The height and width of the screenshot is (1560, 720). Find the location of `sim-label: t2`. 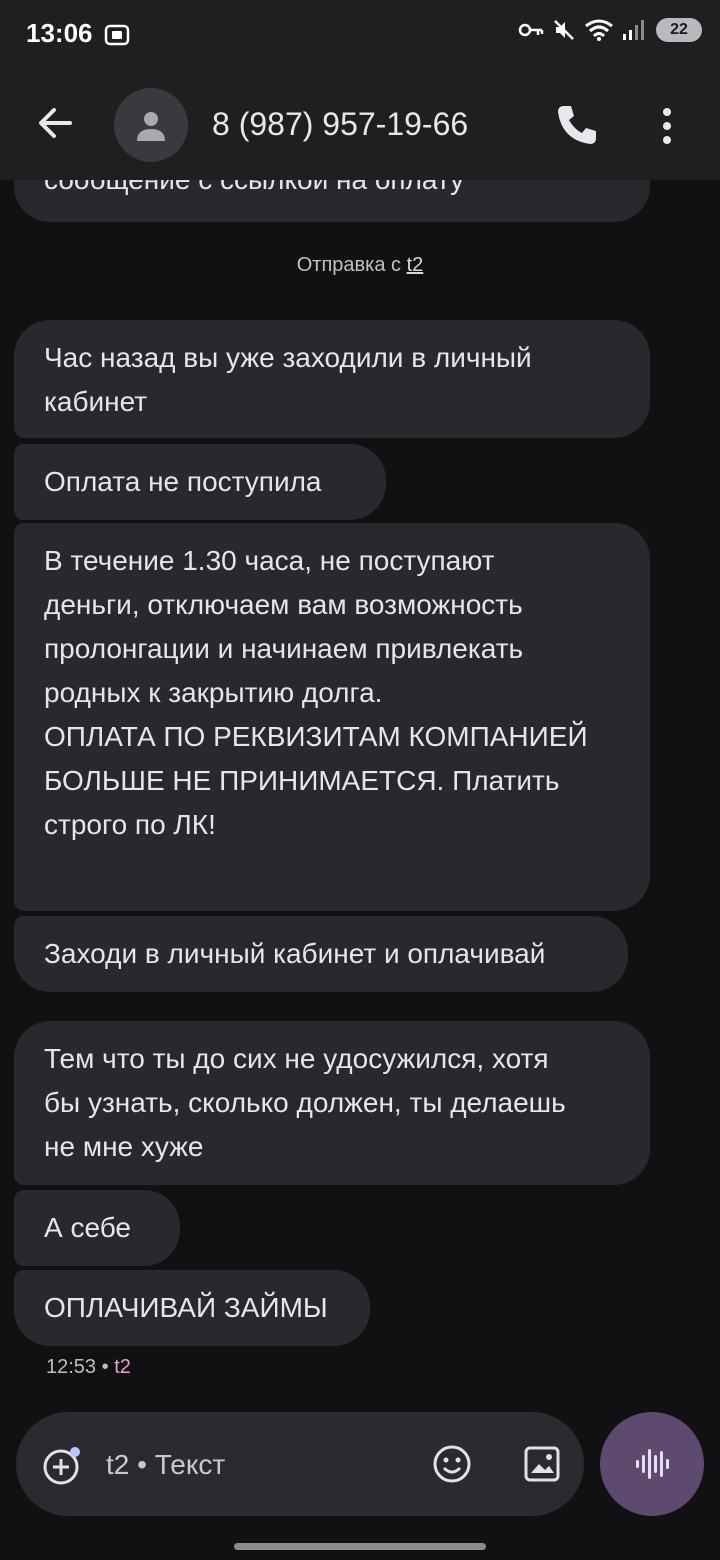

sim-label: t2 is located at coordinates (122, 1367).